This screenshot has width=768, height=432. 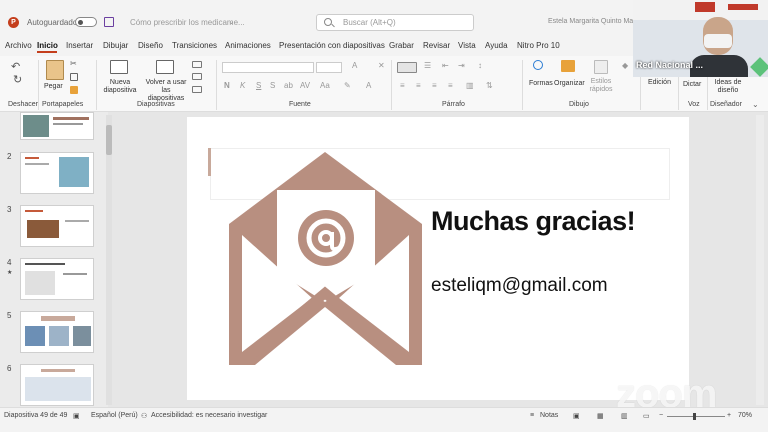 What do you see at coordinates (381, 65) in the screenshot?
I see `clear-format-icon: ✕` at bounding box center [381, 65].